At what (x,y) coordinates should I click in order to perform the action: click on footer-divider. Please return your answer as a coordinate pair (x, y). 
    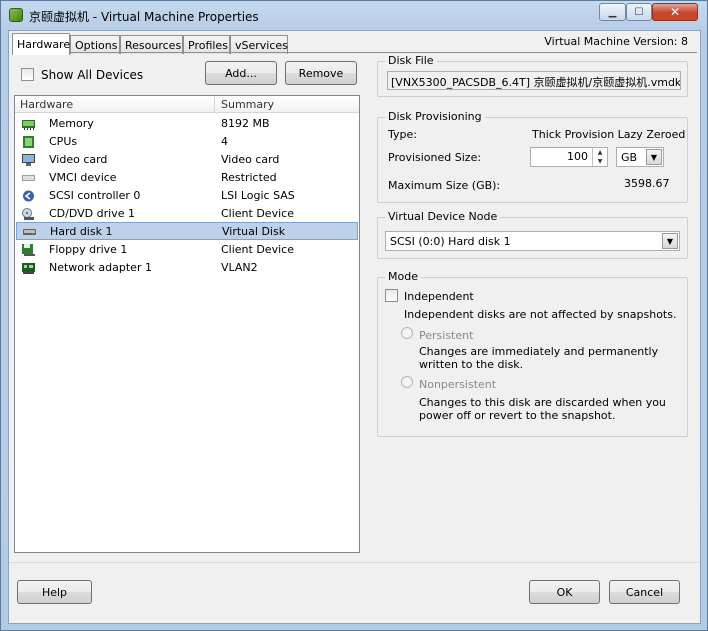
    Looking at the image, I should click on (354, 562).